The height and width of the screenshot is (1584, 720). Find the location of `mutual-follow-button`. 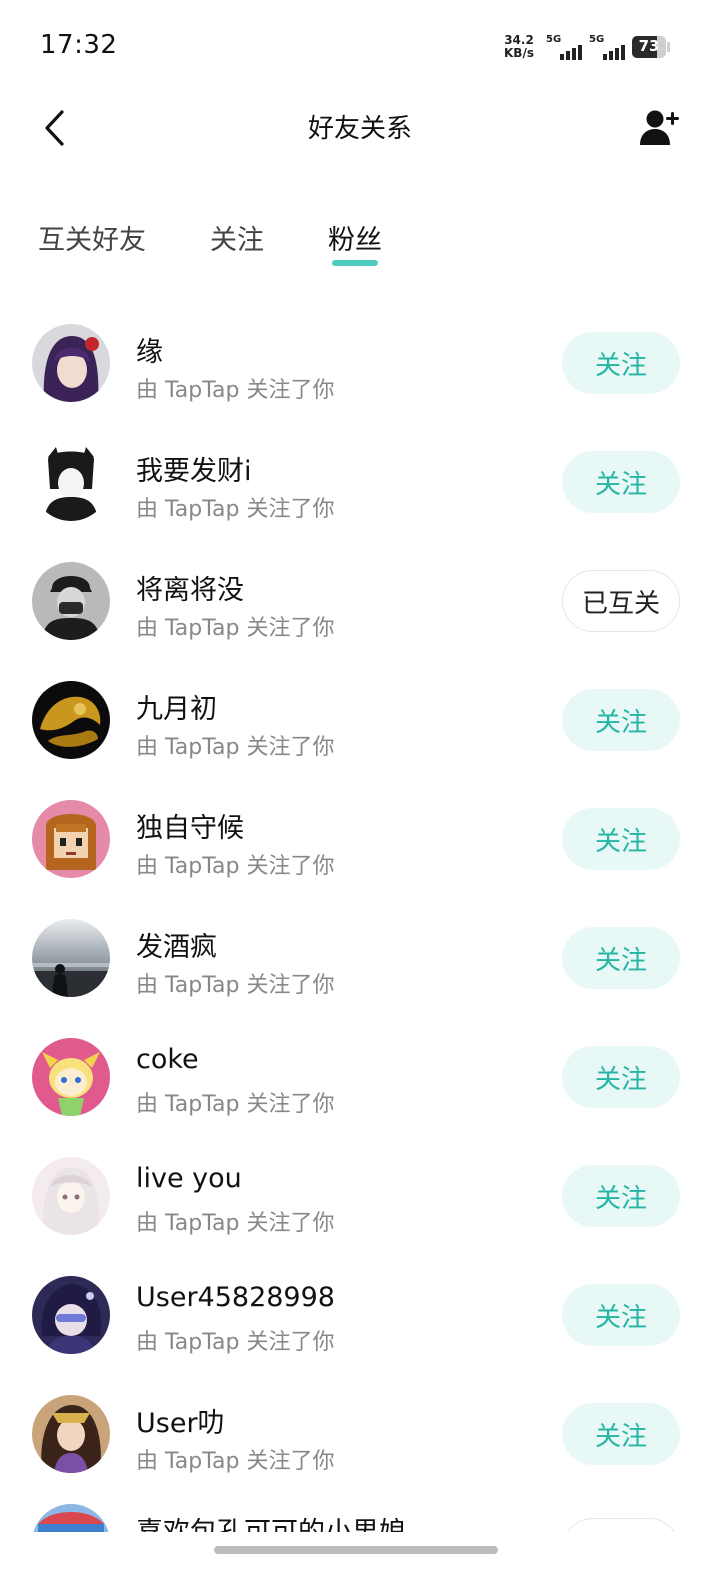

mutual-follow-button is located at coordinates (621, 1525).